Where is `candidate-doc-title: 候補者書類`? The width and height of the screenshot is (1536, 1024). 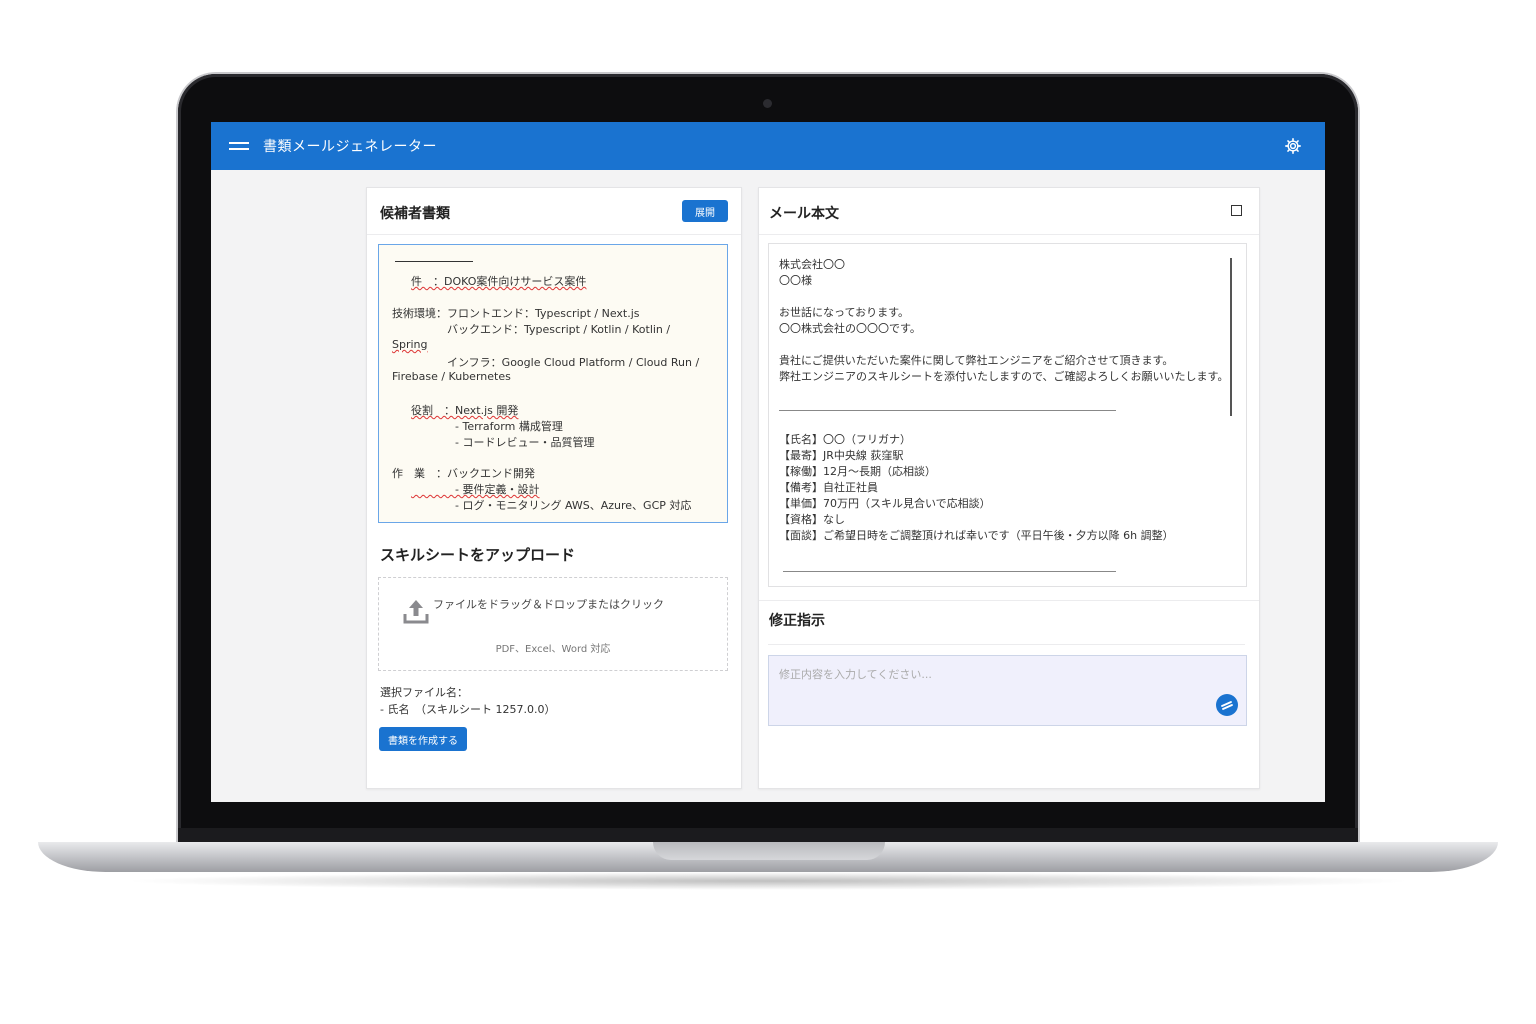
candidate-doc-title: 候補者書類 is located at coordinates (415, 214).